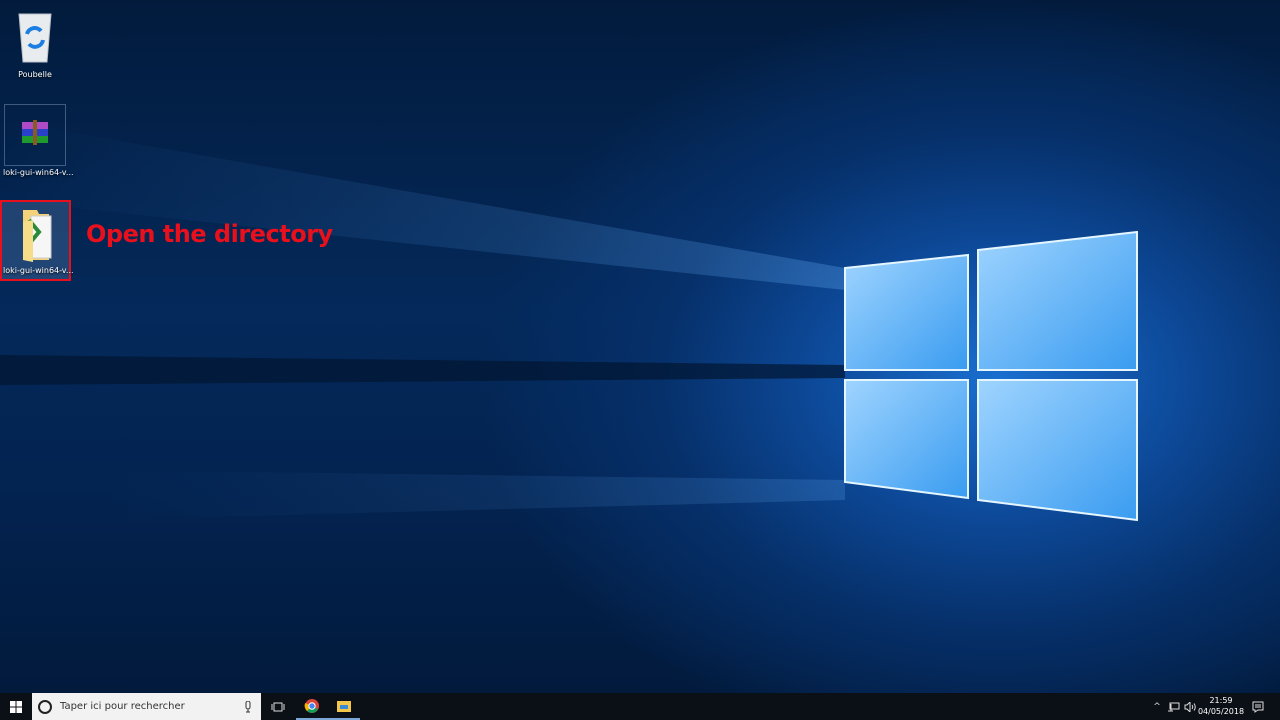  I want to click on search-placeholder: Taper ici pour rechercher, so click(122, 706).